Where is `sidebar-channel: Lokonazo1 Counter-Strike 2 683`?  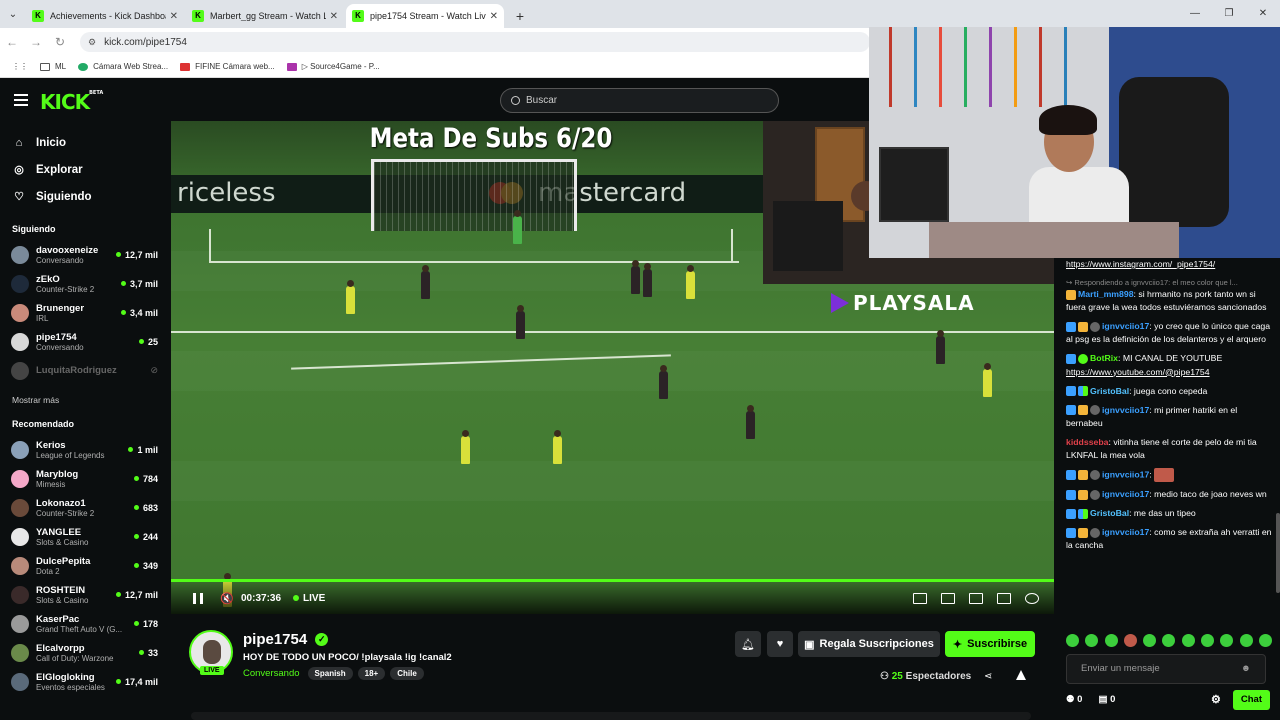 sidebar-channel: Lokonazo1 Counter-Strike 2 683 is located at coordinates (85, 507).